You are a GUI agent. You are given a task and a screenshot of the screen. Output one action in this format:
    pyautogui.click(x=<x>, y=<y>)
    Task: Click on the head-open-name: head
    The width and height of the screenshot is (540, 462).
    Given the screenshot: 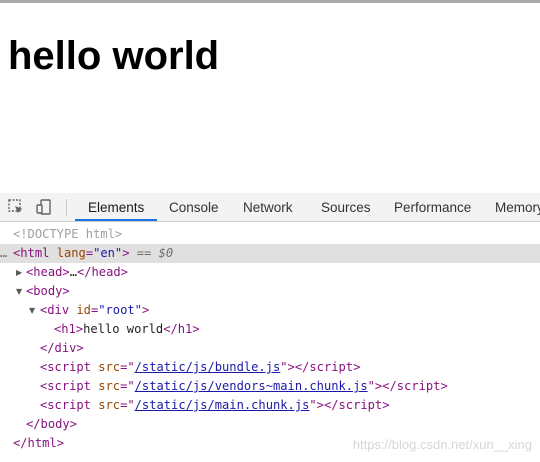 What is the action you would take?
    pyautogui.click(x=48, y=272)
    